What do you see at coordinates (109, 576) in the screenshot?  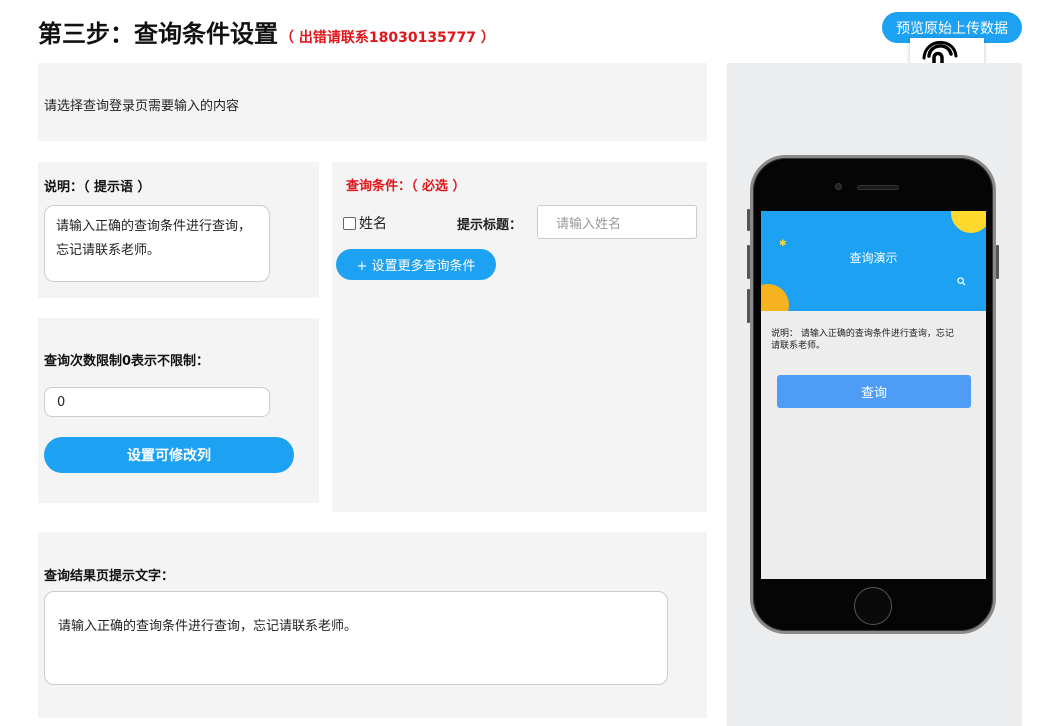 I see `result-text-label: 查询结果页提示文字：` at bounding box center [109, 576].